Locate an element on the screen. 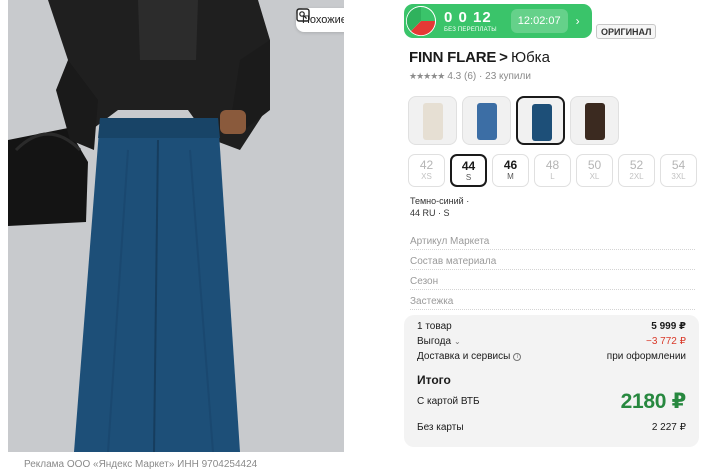  delivery-label: Доставка и сервисы is located at coordinates (464, 356).